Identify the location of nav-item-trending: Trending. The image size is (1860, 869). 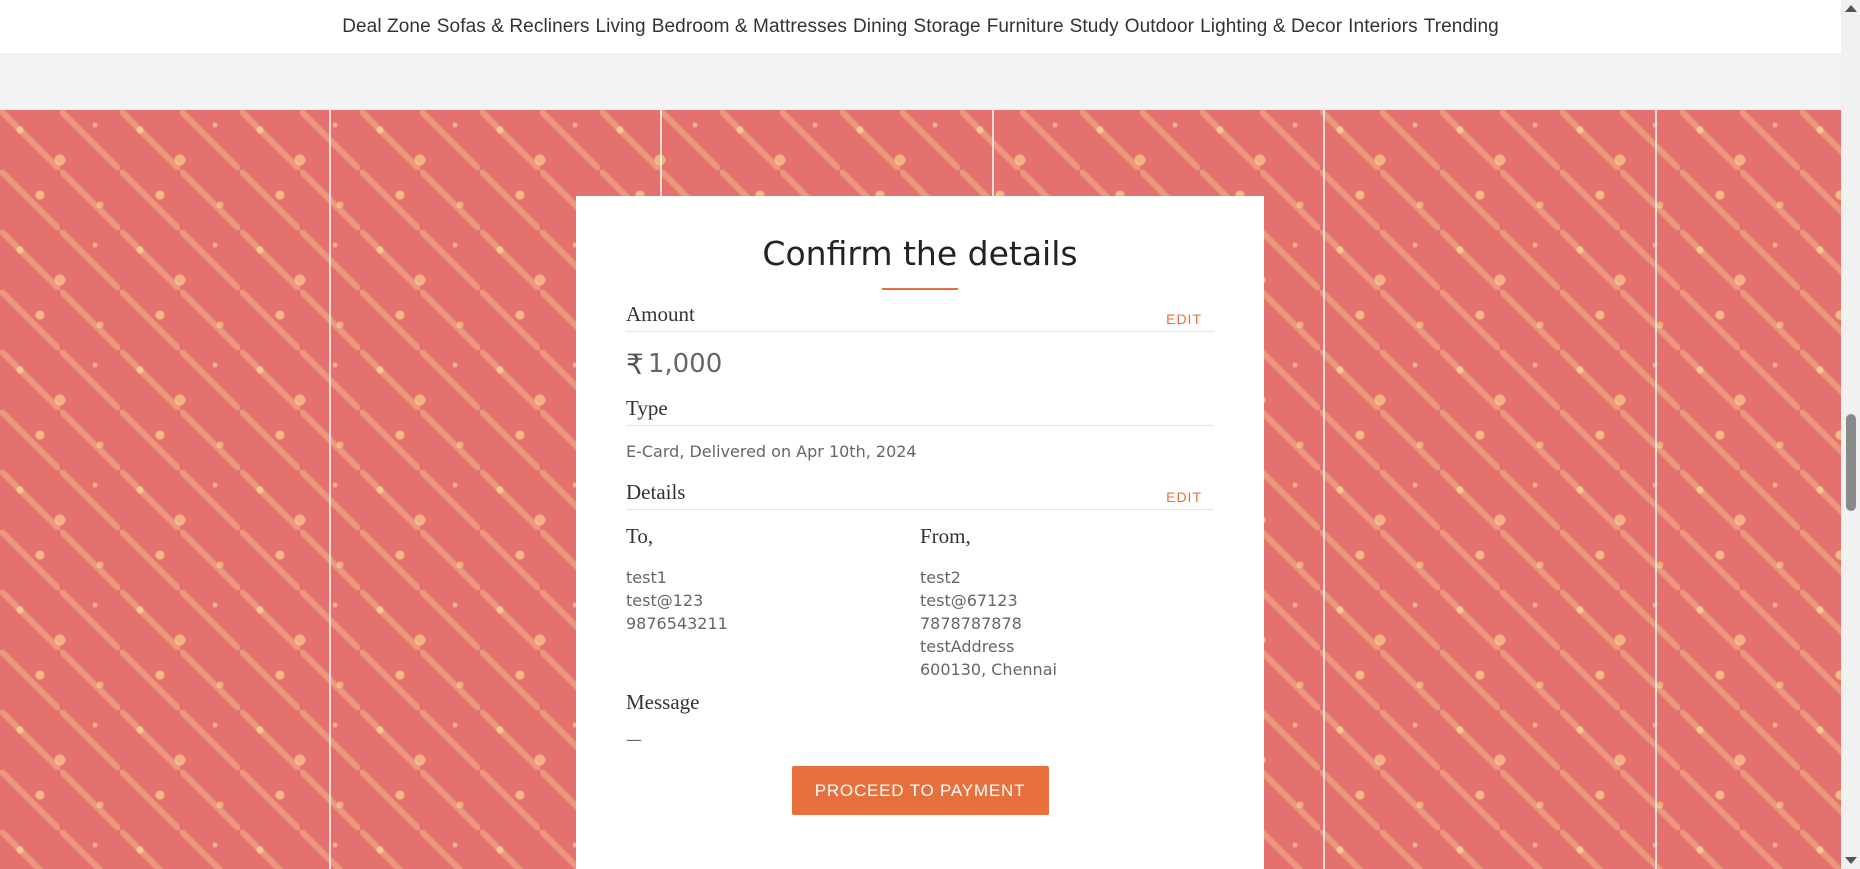
(1461, 27).